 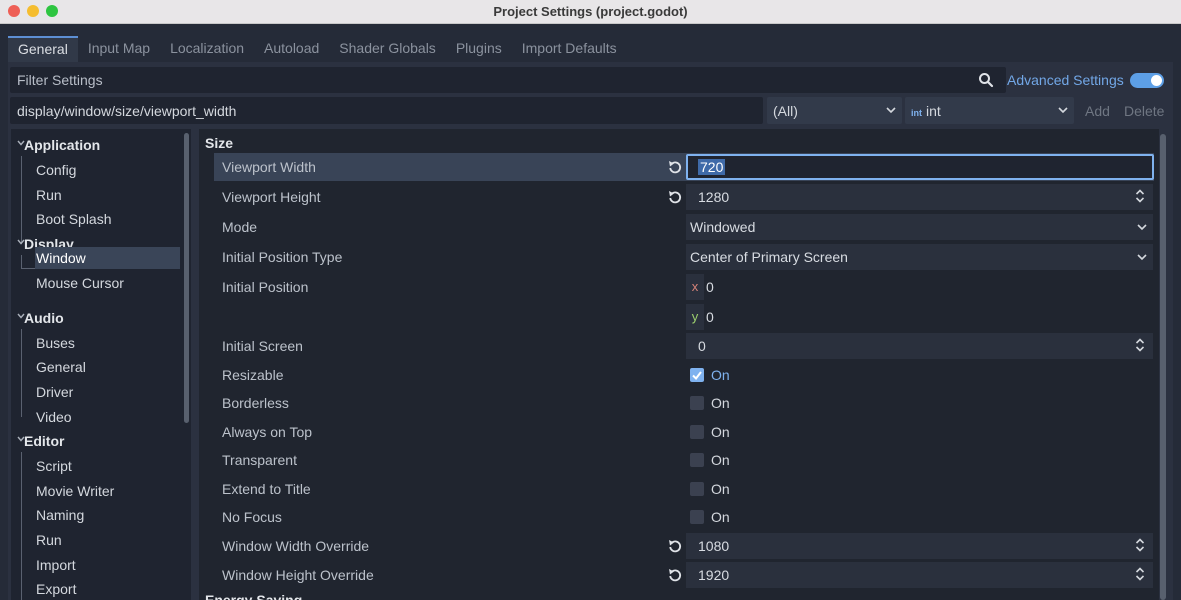 What do you see at coordinates (712, 167) in the screenshot?
I see `viewport-width-value: 720` at bounding box center [712, 167].